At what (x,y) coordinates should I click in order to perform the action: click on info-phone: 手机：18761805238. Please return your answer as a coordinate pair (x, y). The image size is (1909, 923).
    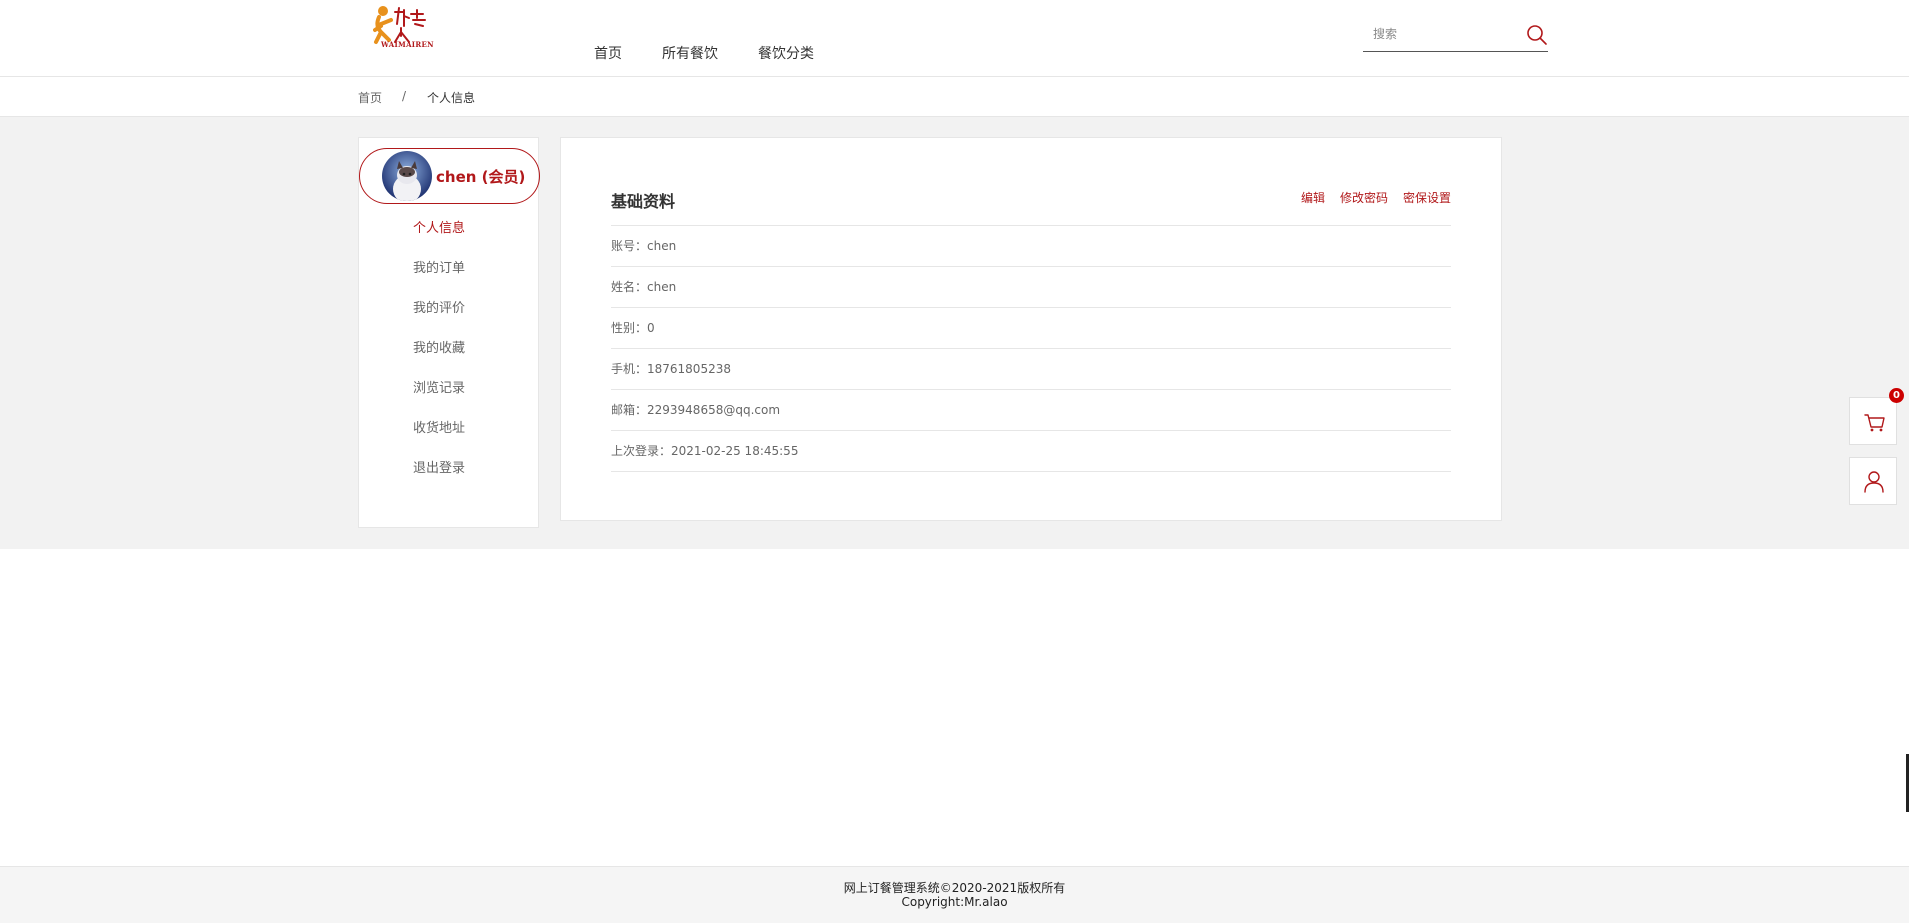
    Looking at the image, I should click on (671, 369).